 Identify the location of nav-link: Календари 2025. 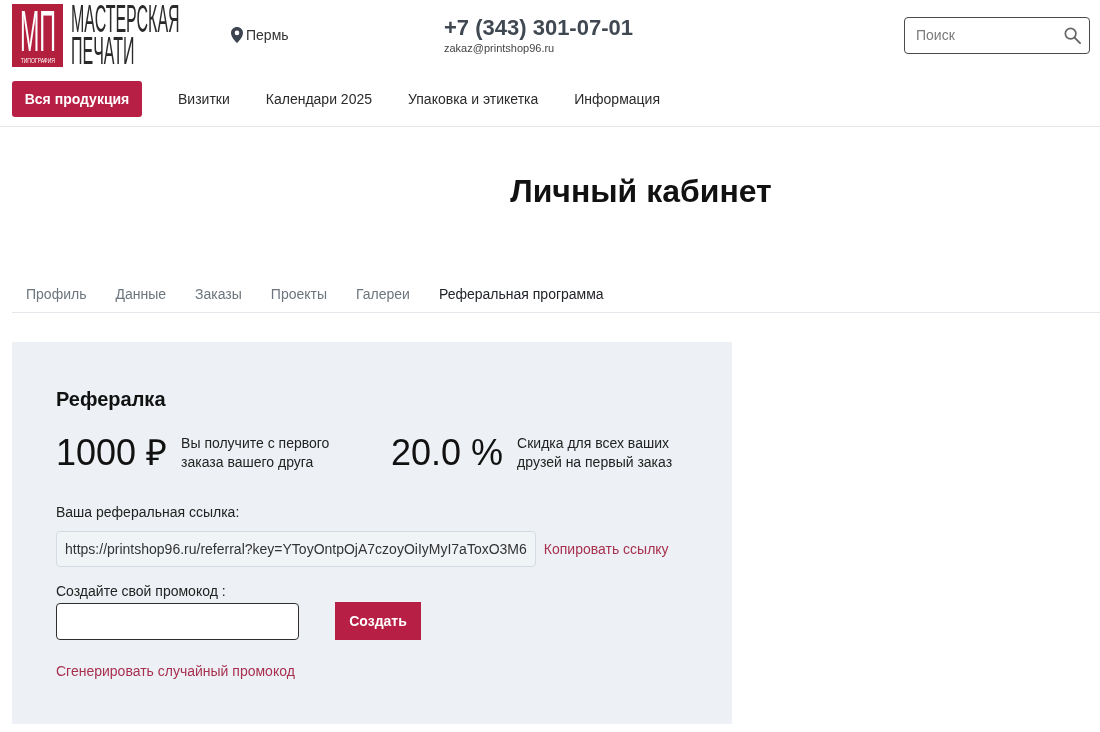
(318, 99).